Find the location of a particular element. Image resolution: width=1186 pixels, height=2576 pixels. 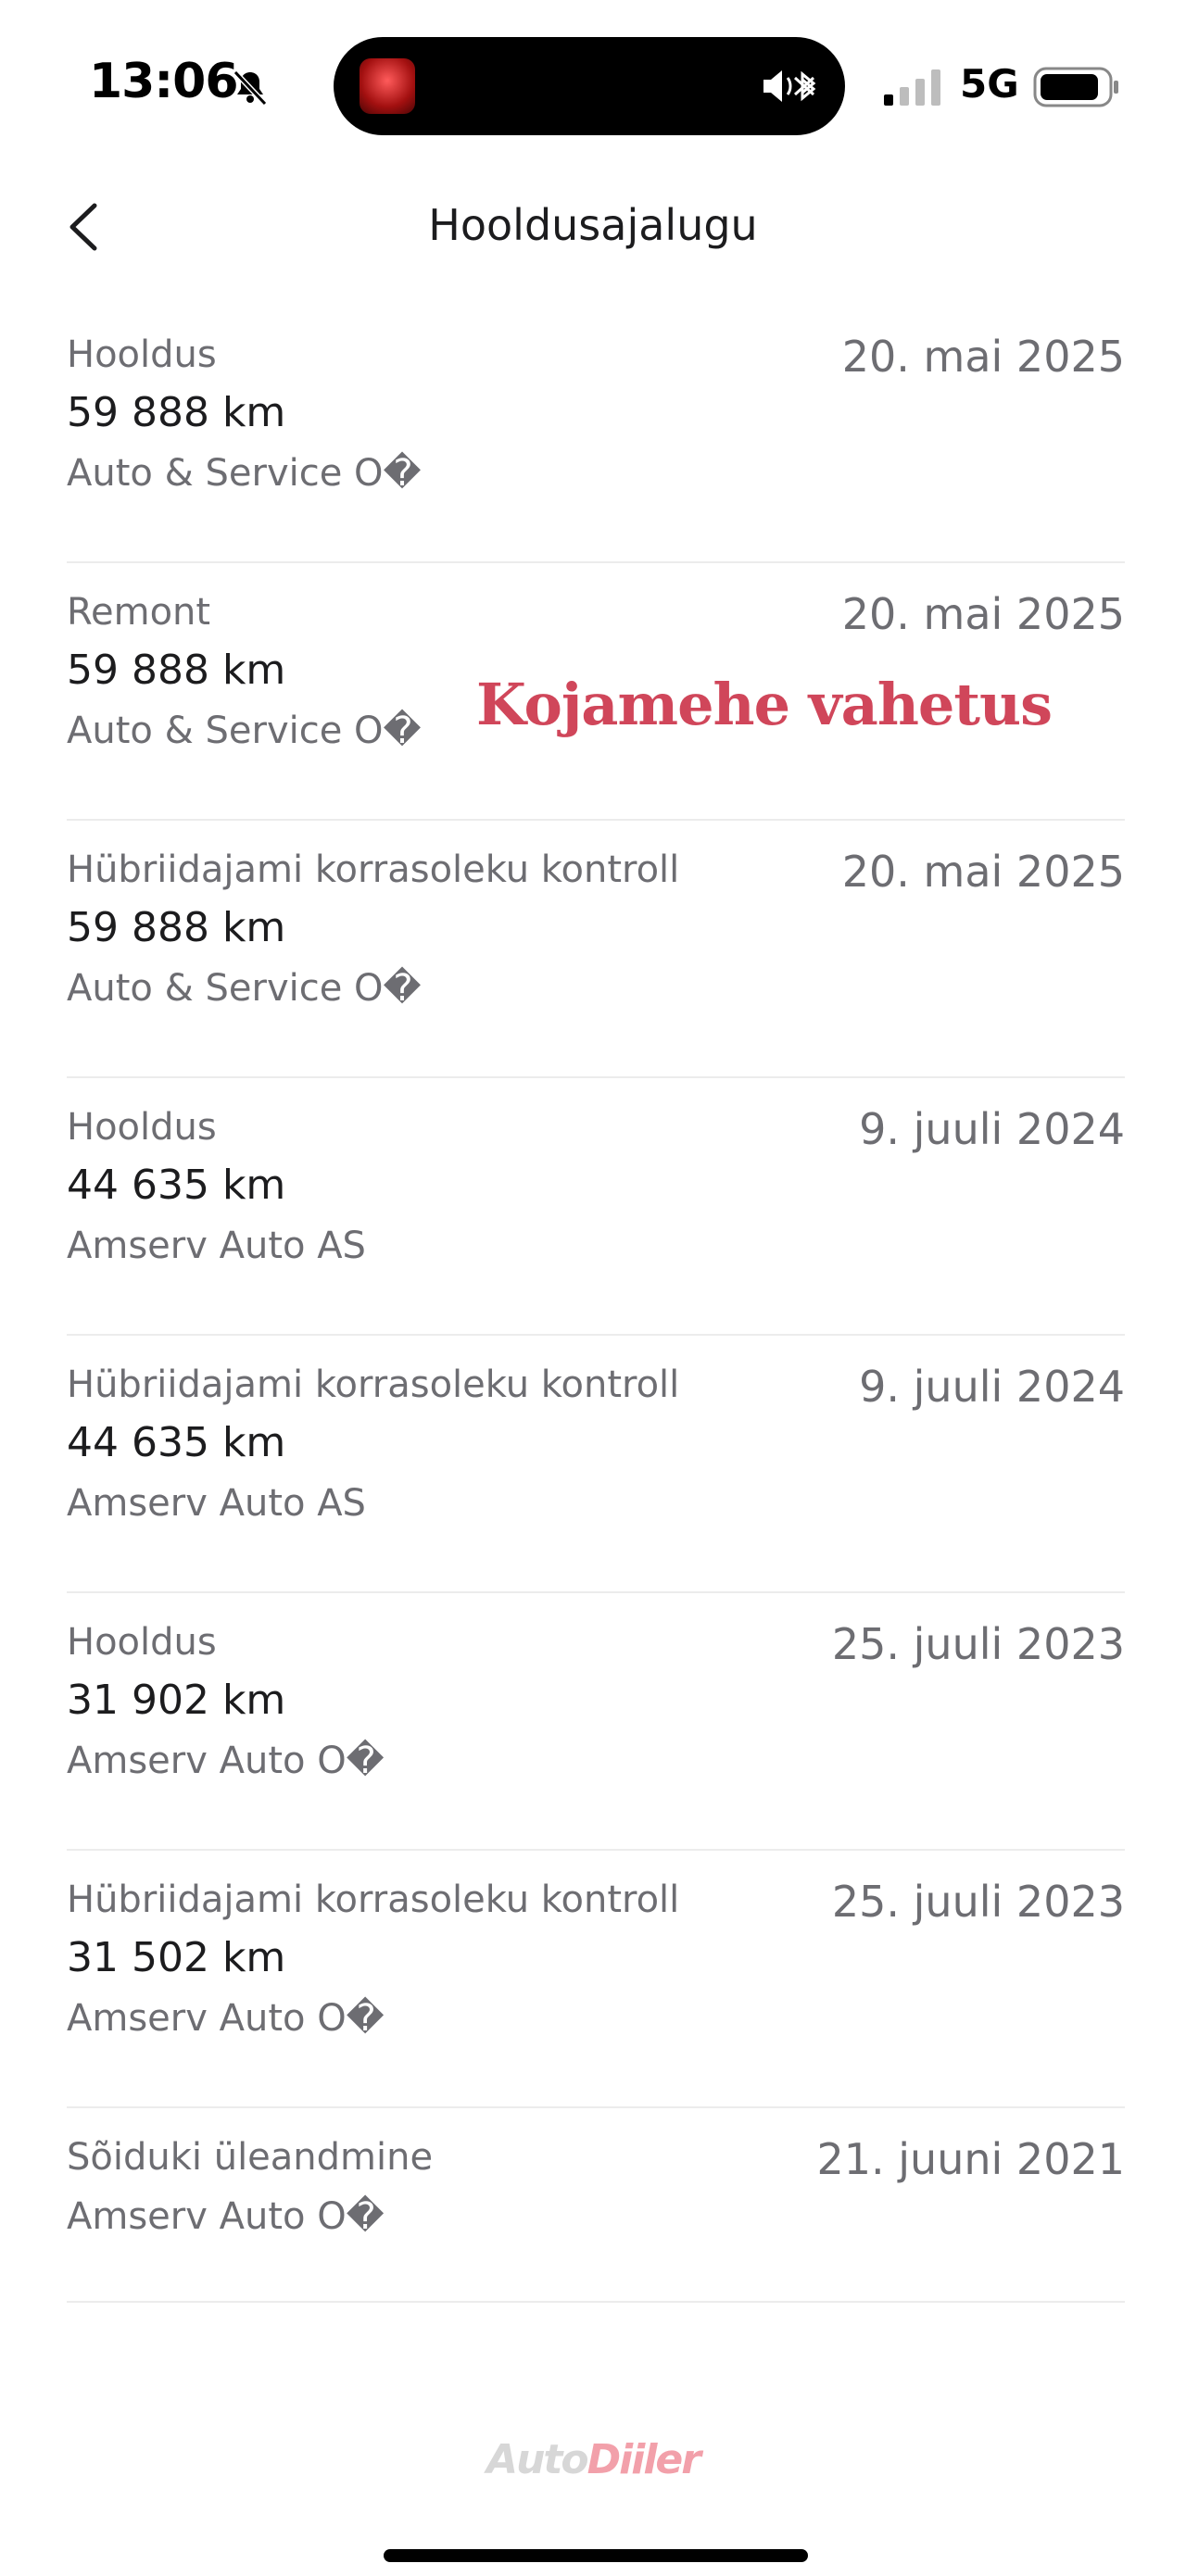

signal-icon is located at coordinates (912, 87).